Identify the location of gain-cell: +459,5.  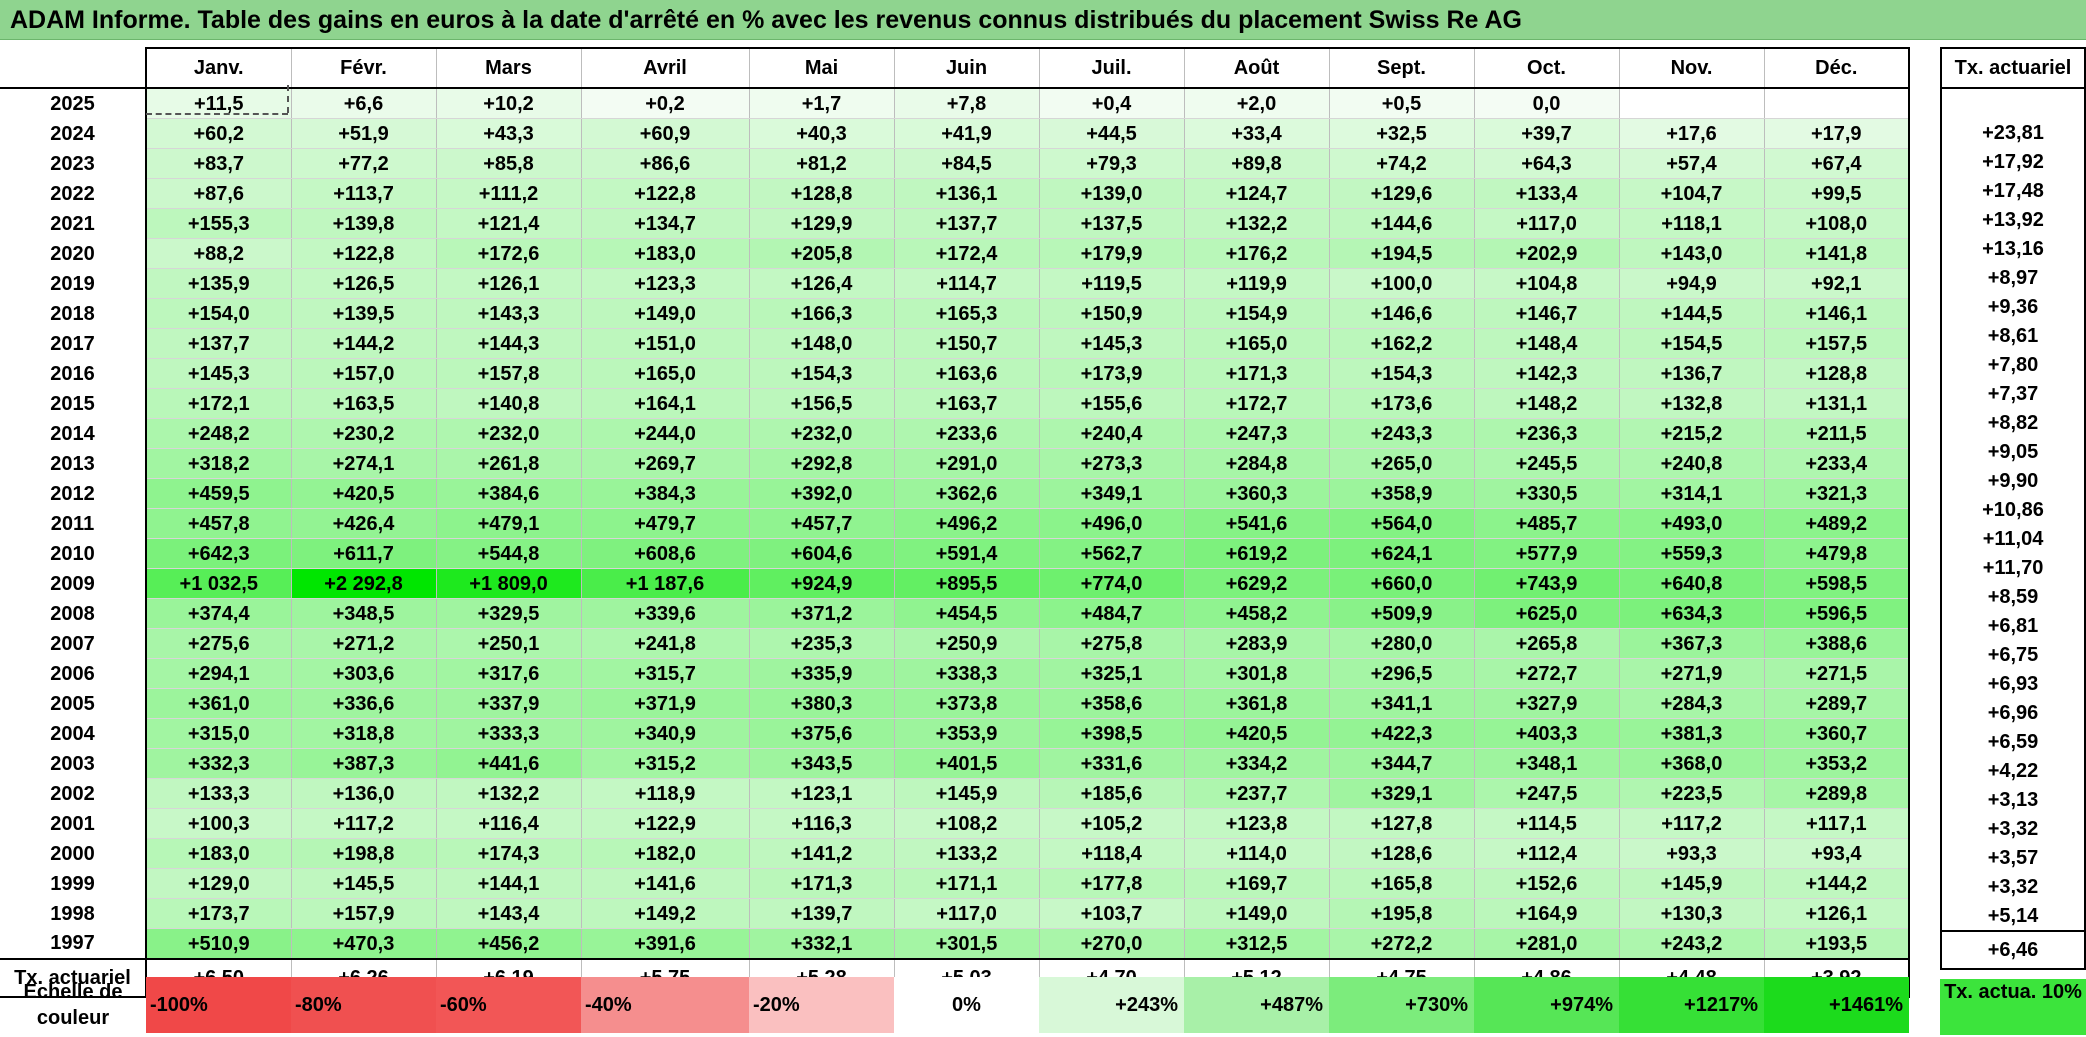
(219, 493).